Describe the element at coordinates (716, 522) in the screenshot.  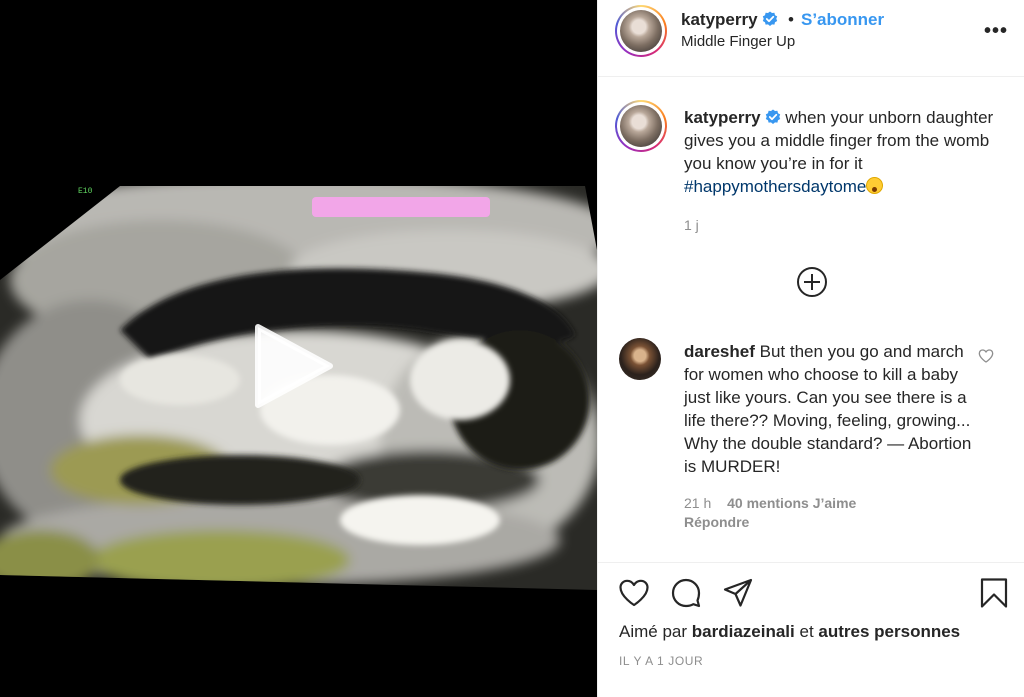
I see `reply-button: Répondre` at that location.